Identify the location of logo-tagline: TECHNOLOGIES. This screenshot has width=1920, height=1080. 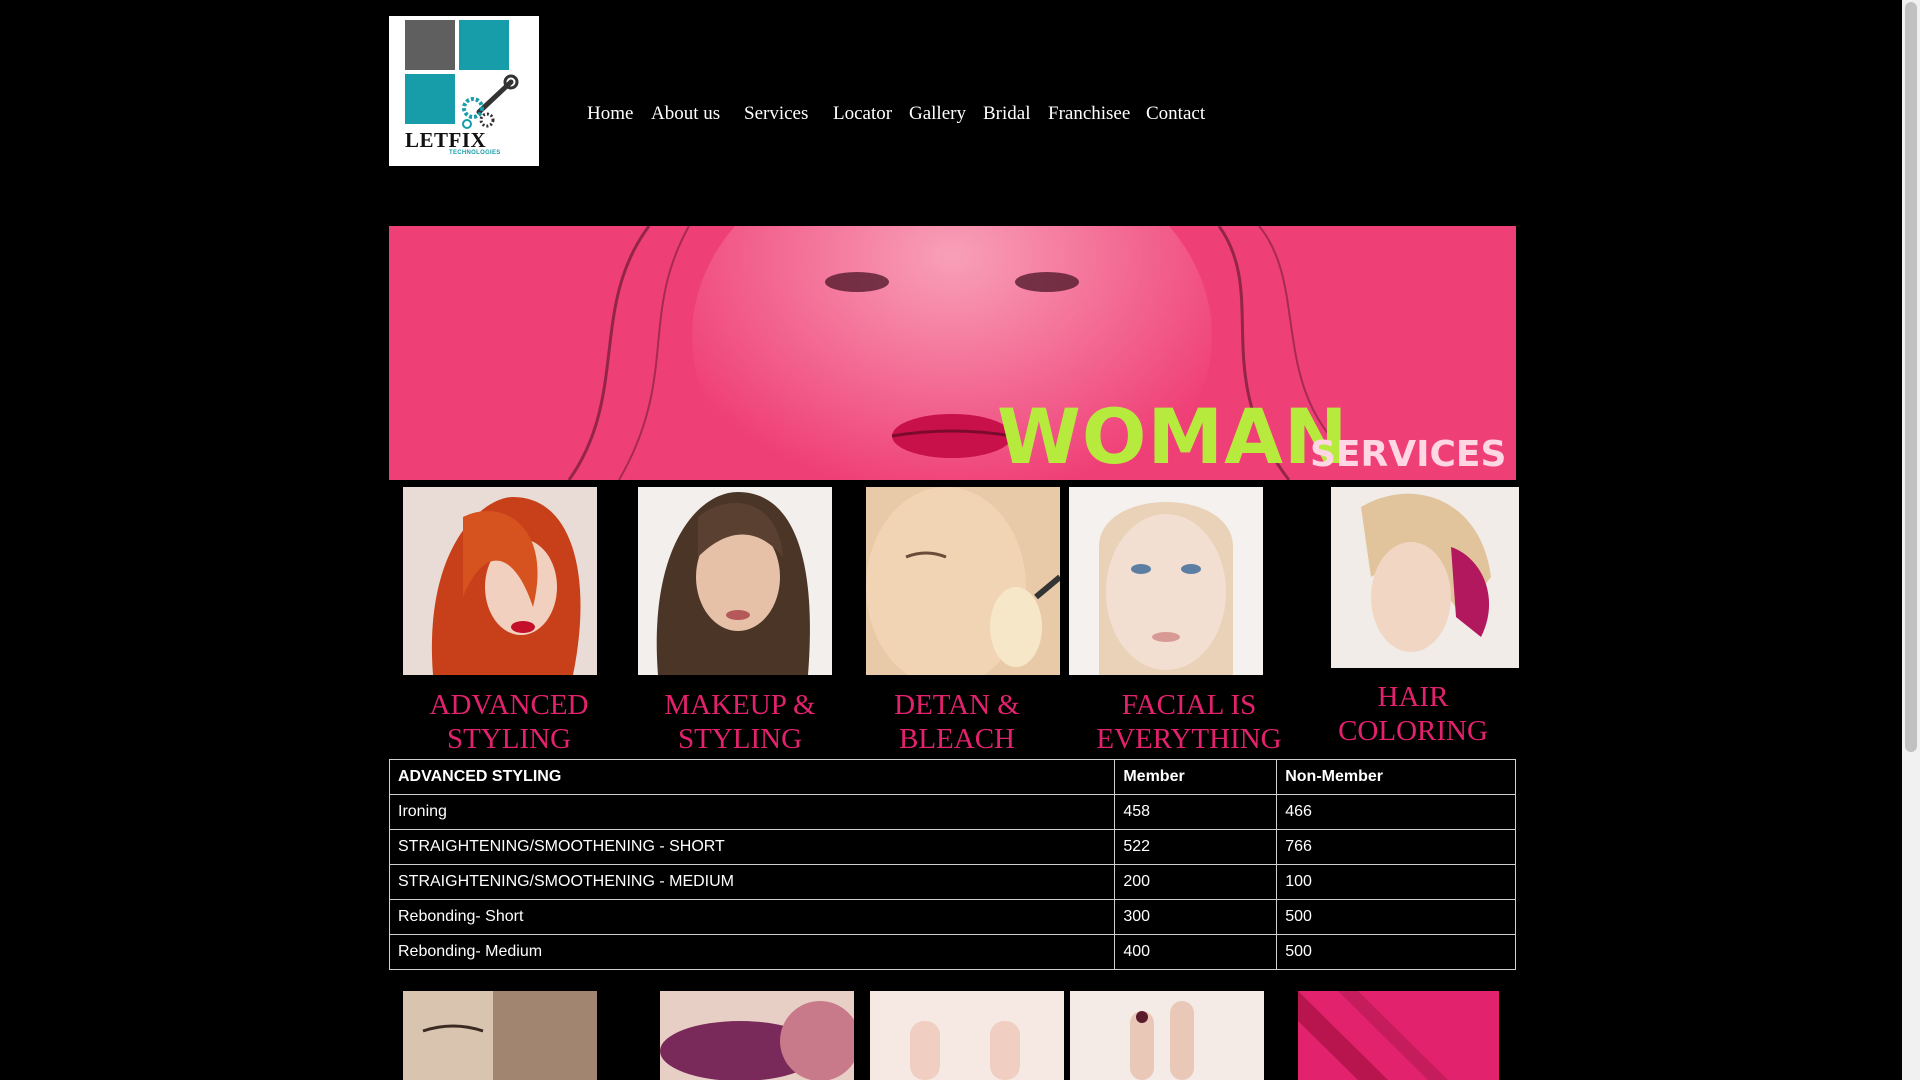
(475, 153).